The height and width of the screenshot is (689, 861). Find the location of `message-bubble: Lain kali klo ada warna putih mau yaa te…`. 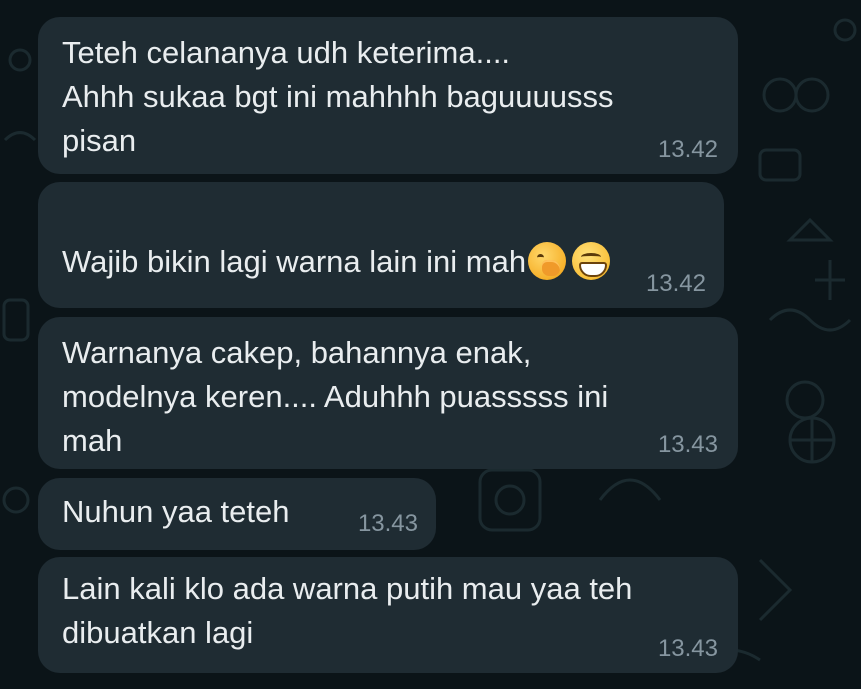

message-bubble: Lain kali klo ada warna putih mau yaa te… is located at coordinates (388, 615).